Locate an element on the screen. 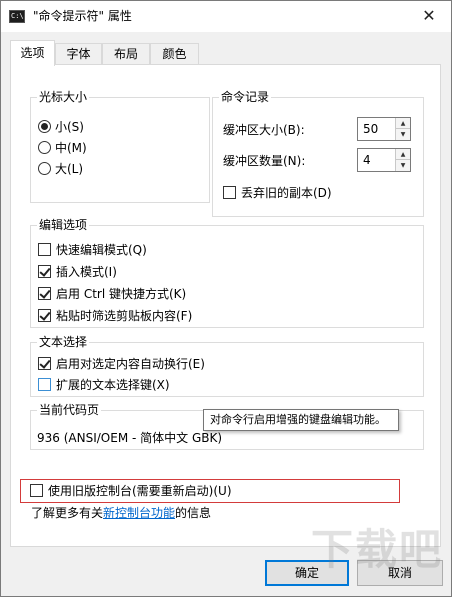 The image size is (452, 597). extended-selection-label: 扩展的文本选择键(X) is located at coordinates (113, 385).